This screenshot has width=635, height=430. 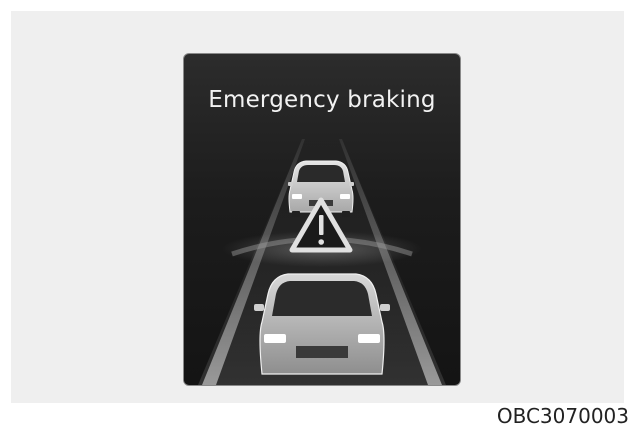 I want to click on figure-caption-code: OBC3070003, so click(x=562, y=416).